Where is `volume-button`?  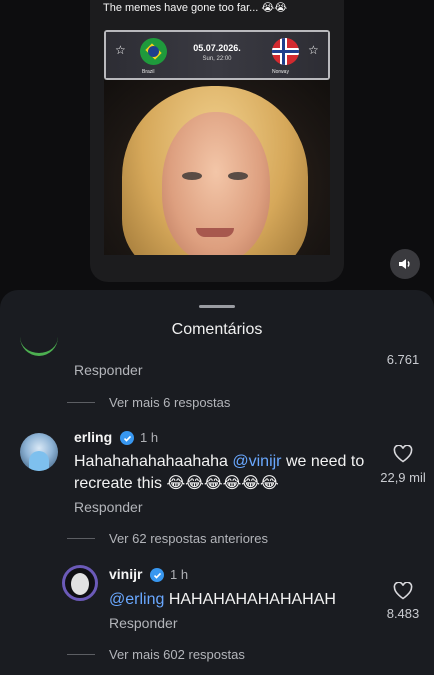
volume-button is located at coordinates (405, 264).